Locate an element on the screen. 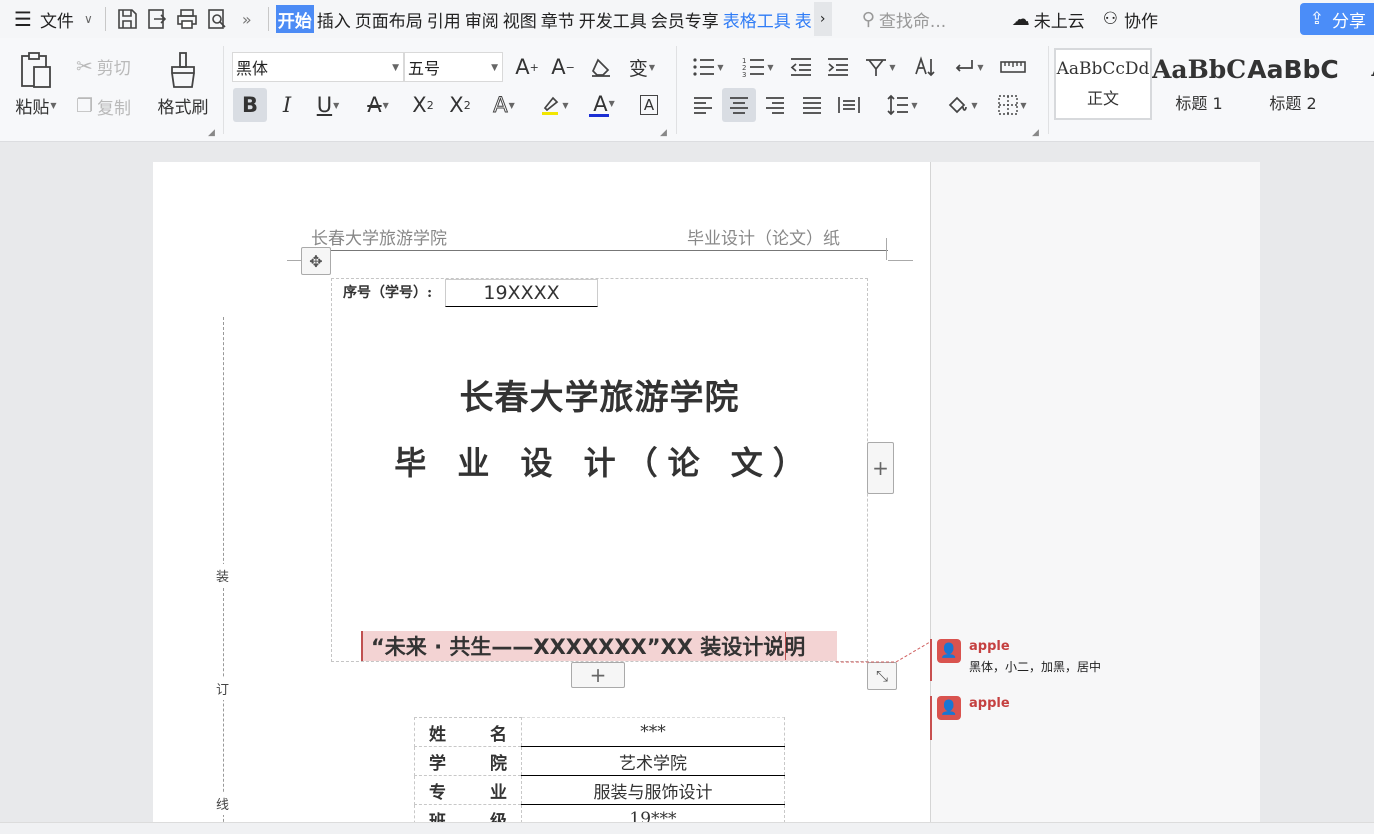  decrease-indent-icon is located at coordinates (801, 67).